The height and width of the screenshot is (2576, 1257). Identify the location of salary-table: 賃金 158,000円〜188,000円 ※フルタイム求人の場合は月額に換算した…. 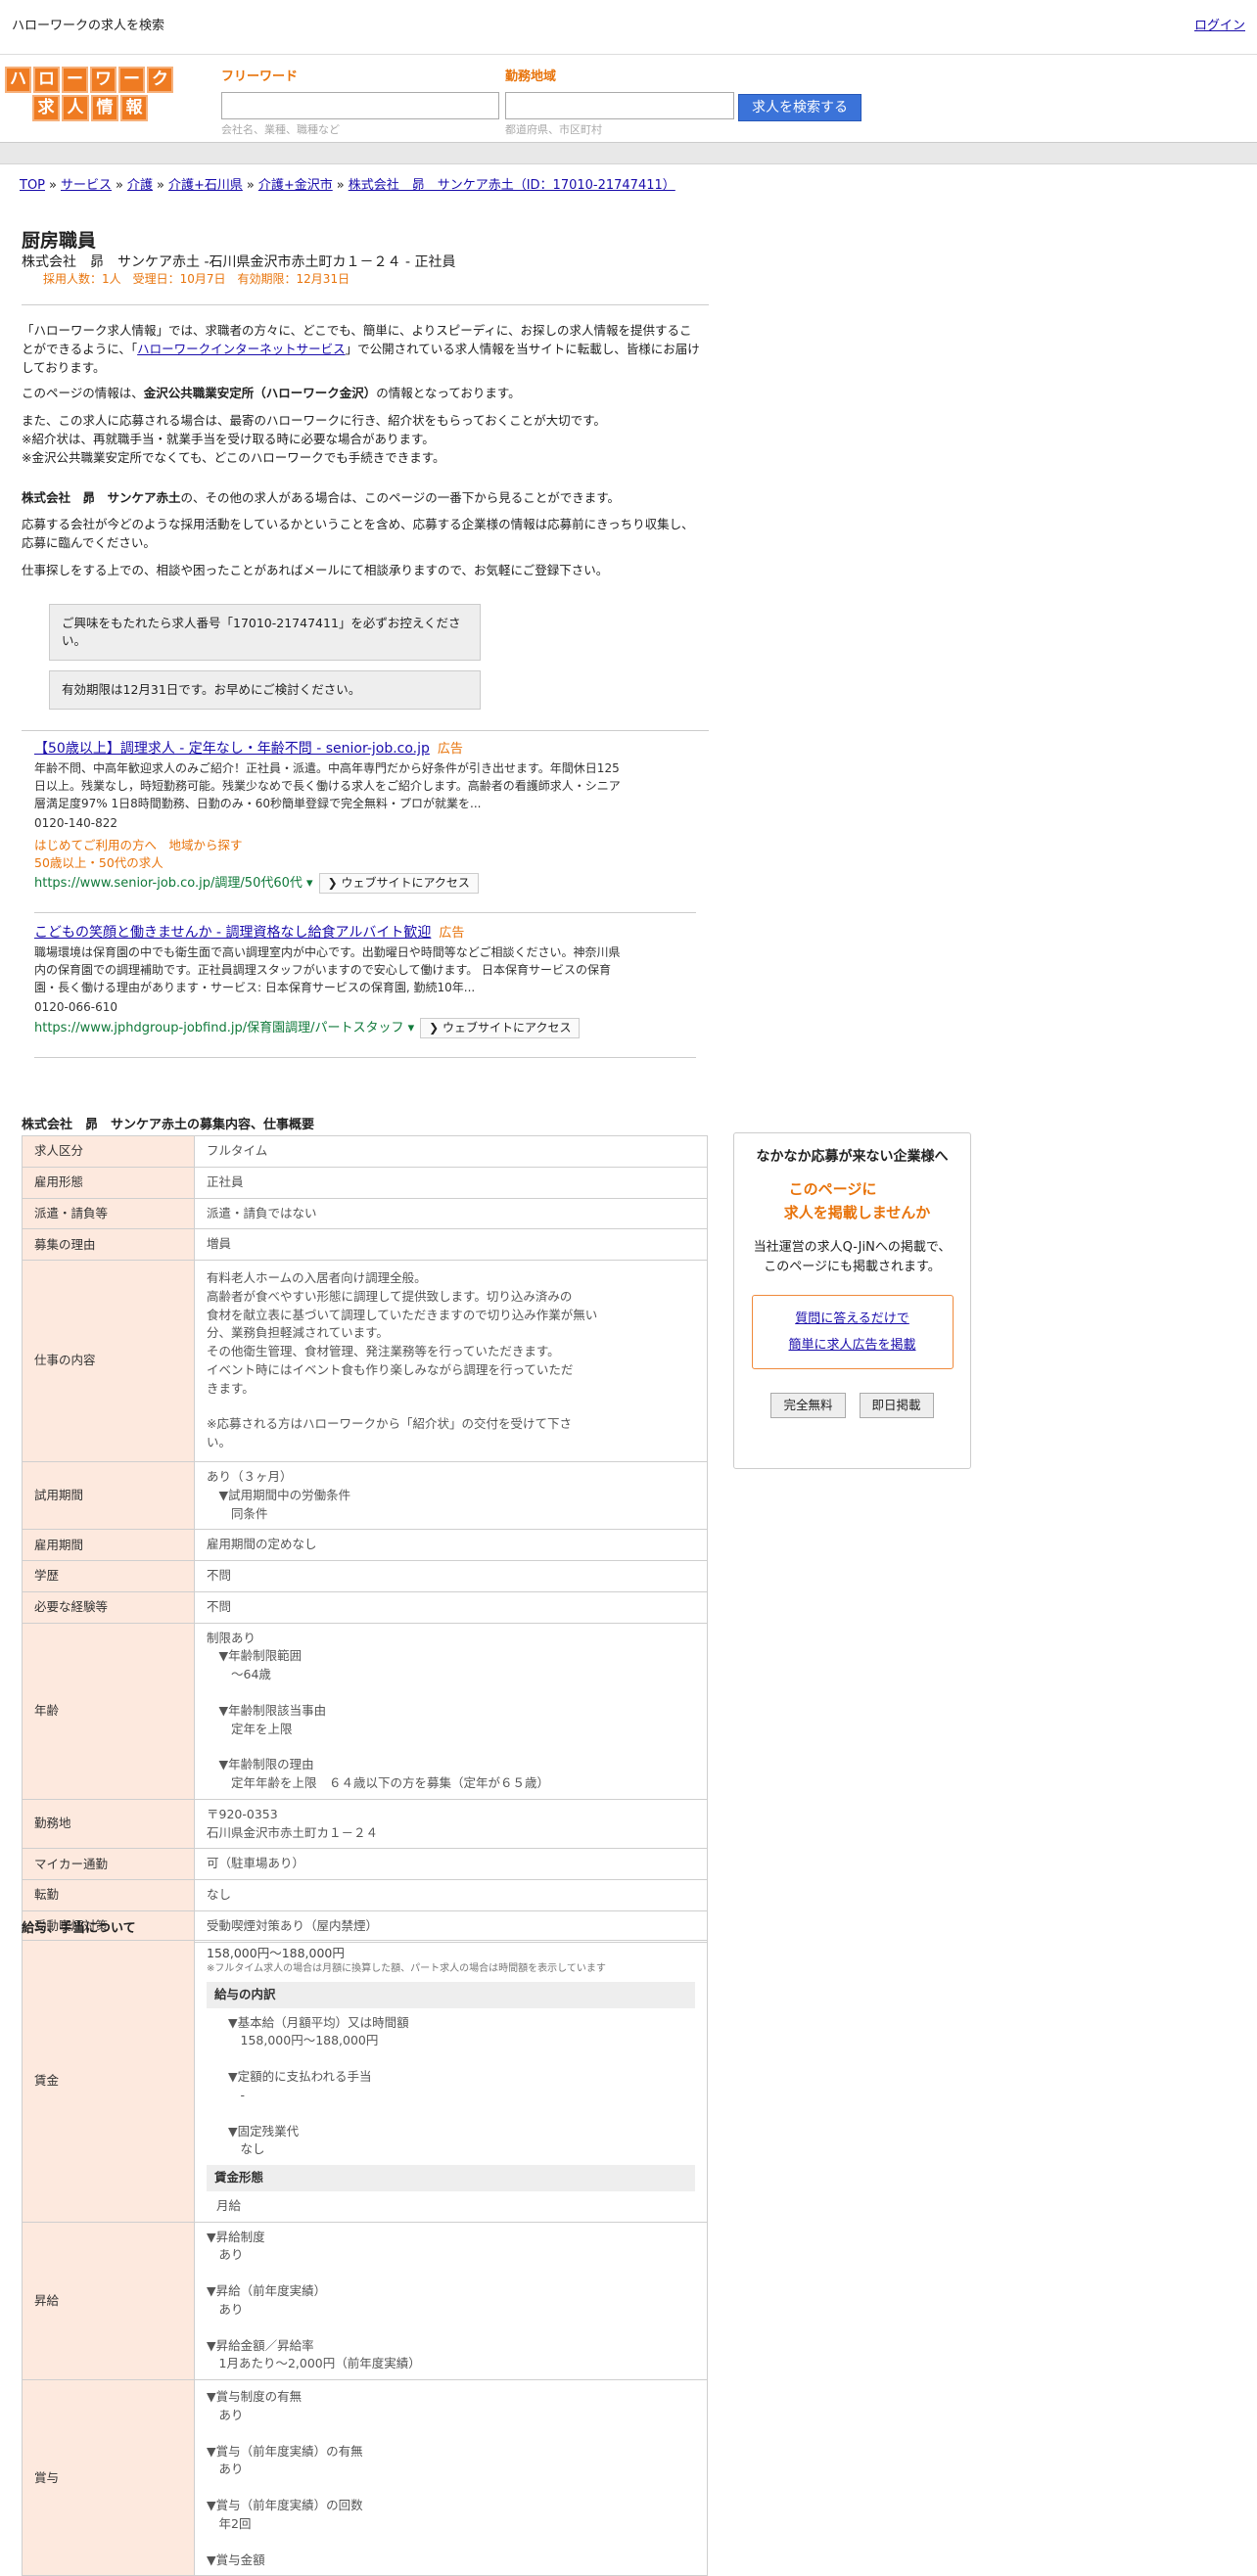
(365, 2258).